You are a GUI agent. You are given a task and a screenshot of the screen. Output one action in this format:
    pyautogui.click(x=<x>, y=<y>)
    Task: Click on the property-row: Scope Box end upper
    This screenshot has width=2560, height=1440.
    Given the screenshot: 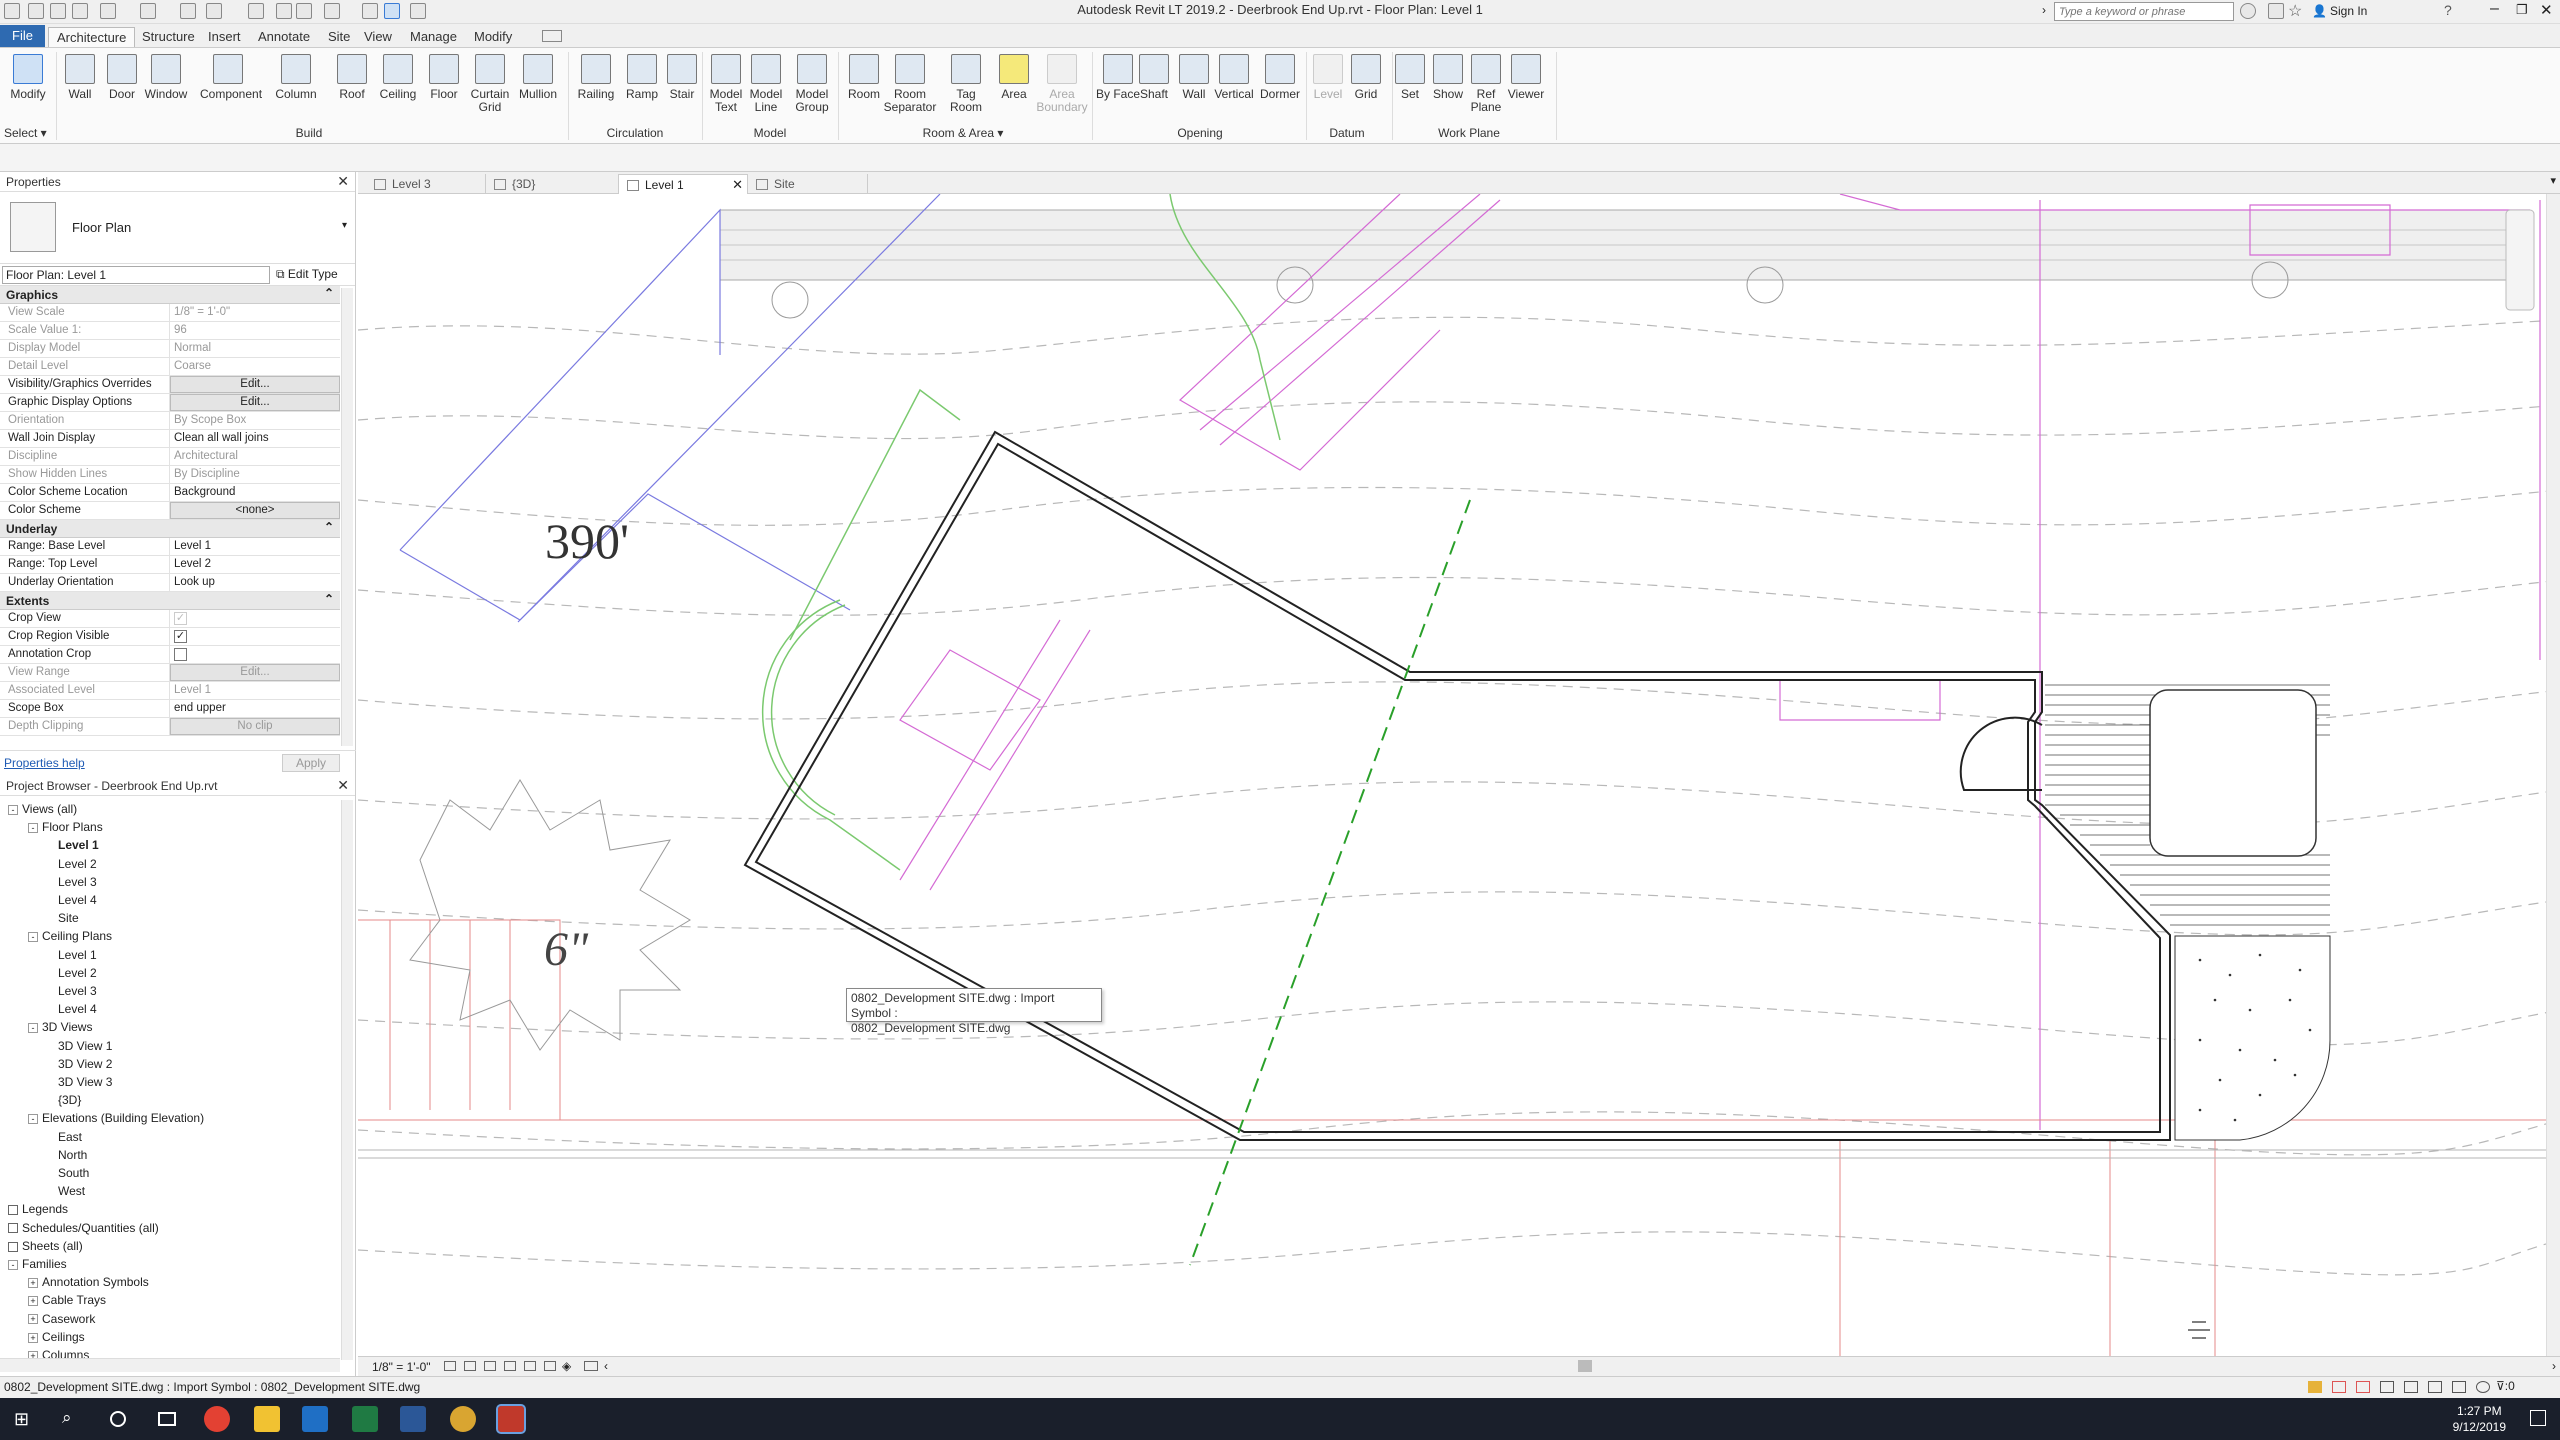 What is the action you would take?
    pyautogui.click(x=170, y=709)
    